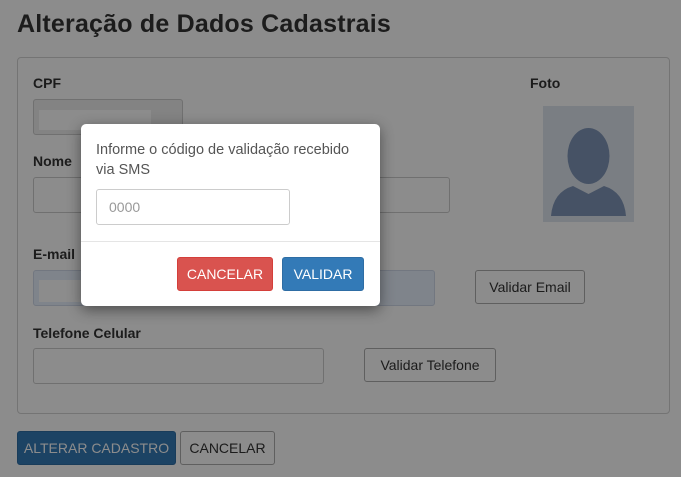  Describe the element at coordinates (323, 274) in the screenshot. I see `modal-validate-button: VALIDAR` at that location.